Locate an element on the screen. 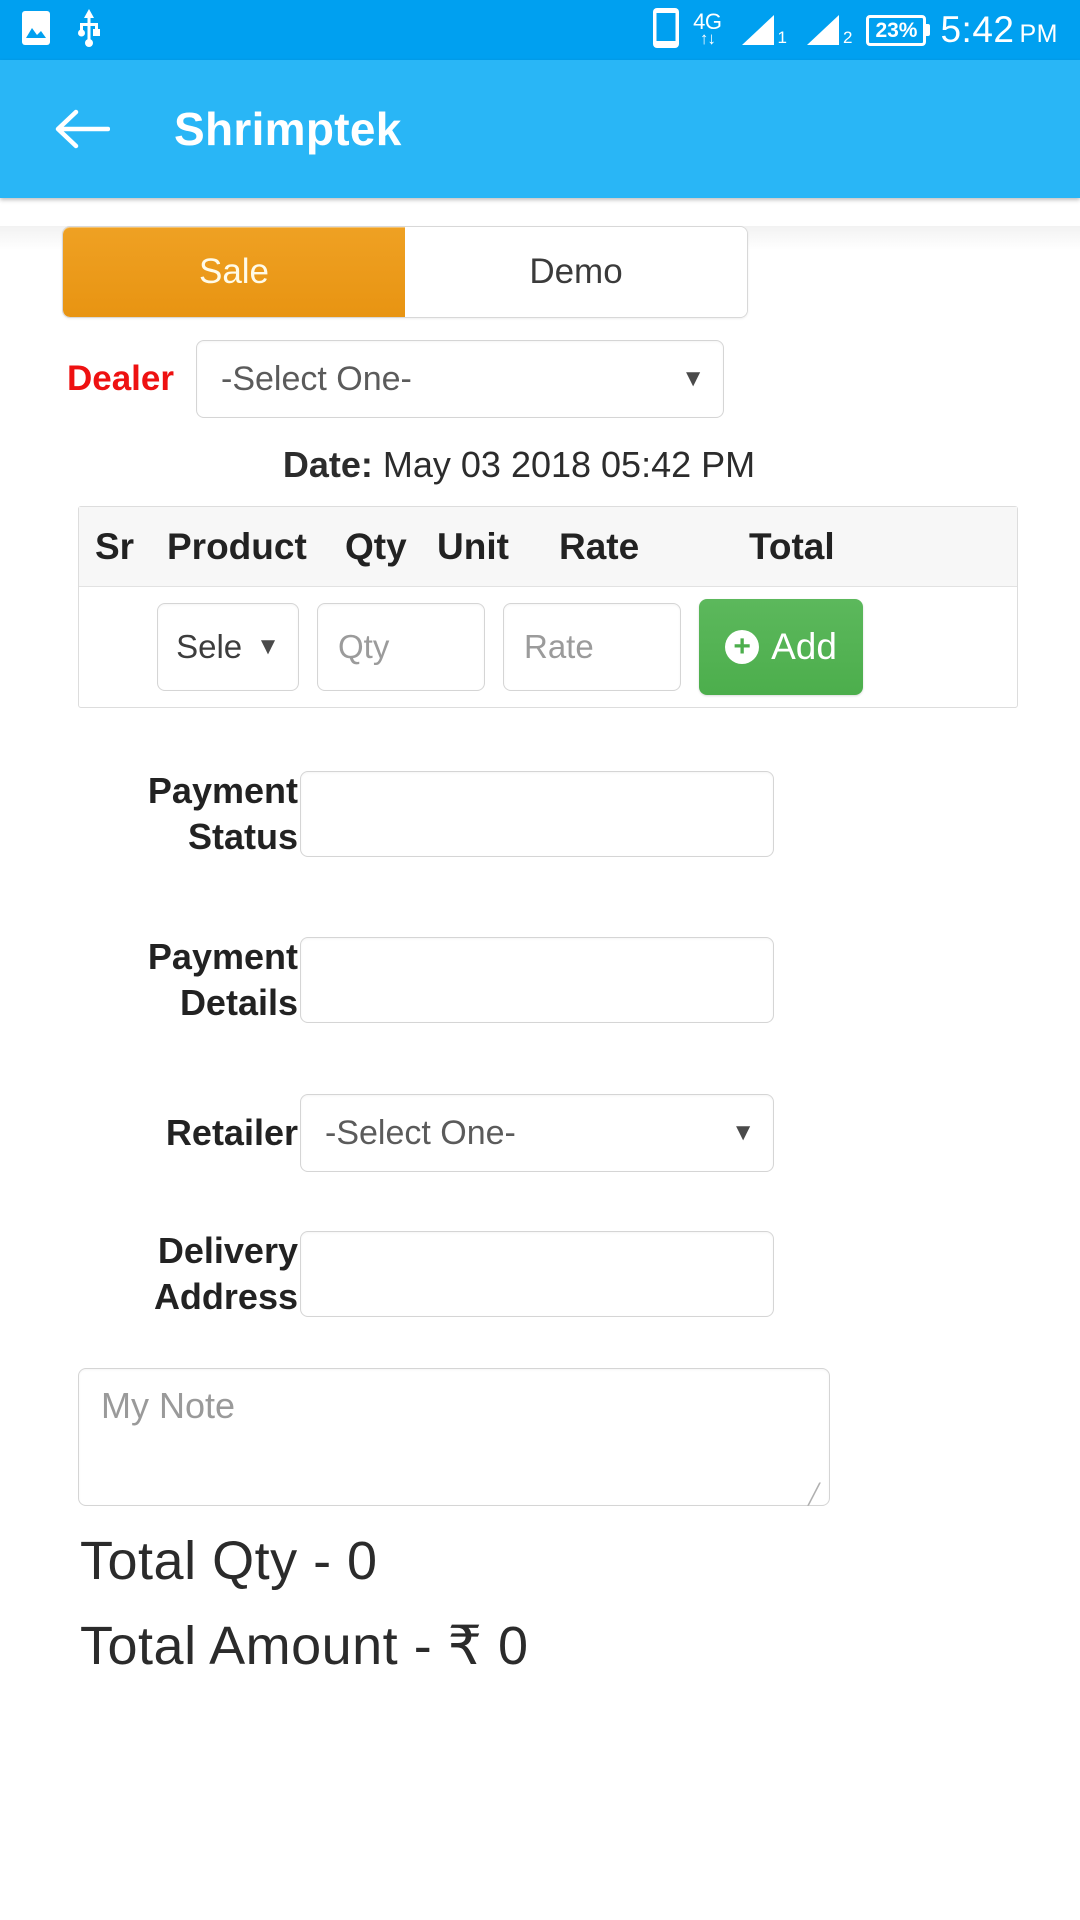 The height and width of the screenshot is (1920, 1080). payment-details-row: Payment Details is located at coordinates (572, 980).